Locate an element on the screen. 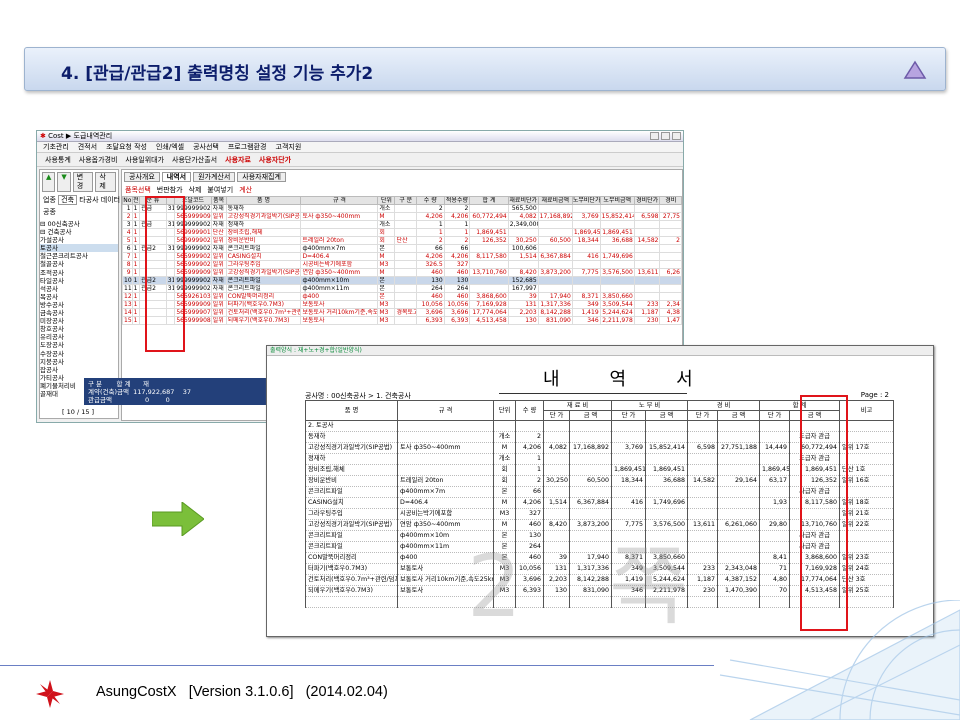  grid-cell: 5 is located at coordinates (127, 240).